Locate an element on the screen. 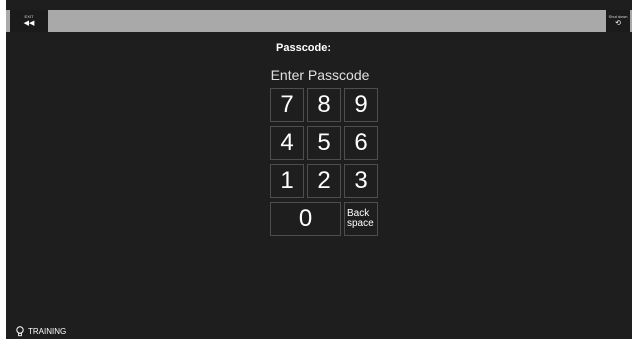  training-label: TRAINING is located at coordinates (47, 331).